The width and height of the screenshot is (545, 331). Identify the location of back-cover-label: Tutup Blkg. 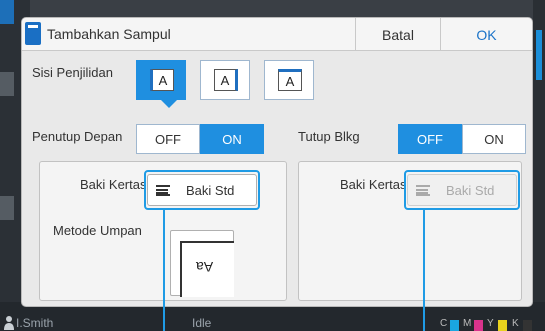
(329, 136).